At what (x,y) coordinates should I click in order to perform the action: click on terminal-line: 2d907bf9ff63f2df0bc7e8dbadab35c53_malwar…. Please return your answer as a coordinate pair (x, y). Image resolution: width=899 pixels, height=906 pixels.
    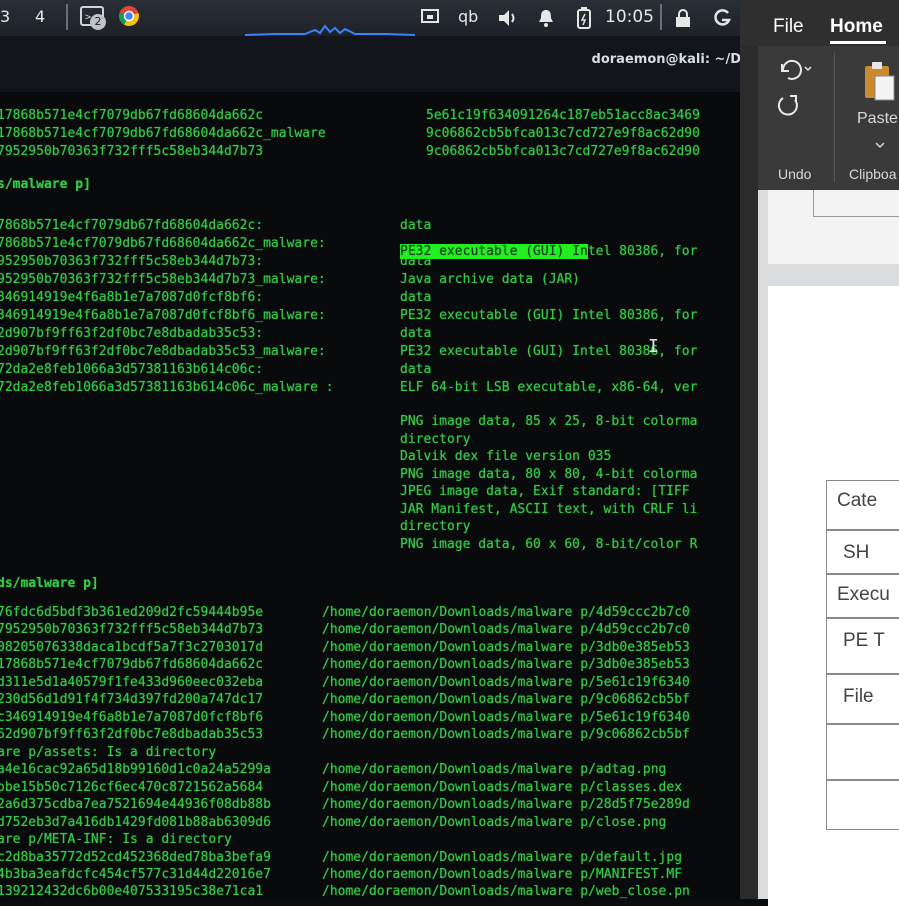
    Looking at the image, I should click on (163, 351).